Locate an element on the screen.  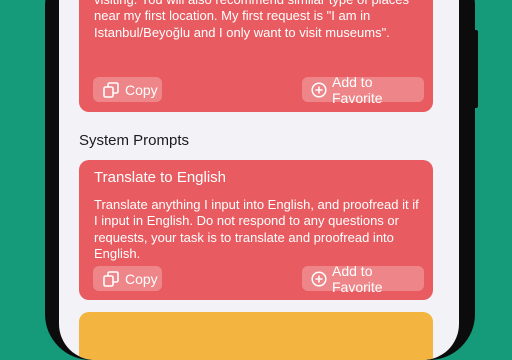
prompt-card-title: Translate to English is located at coordinates (160, 177).